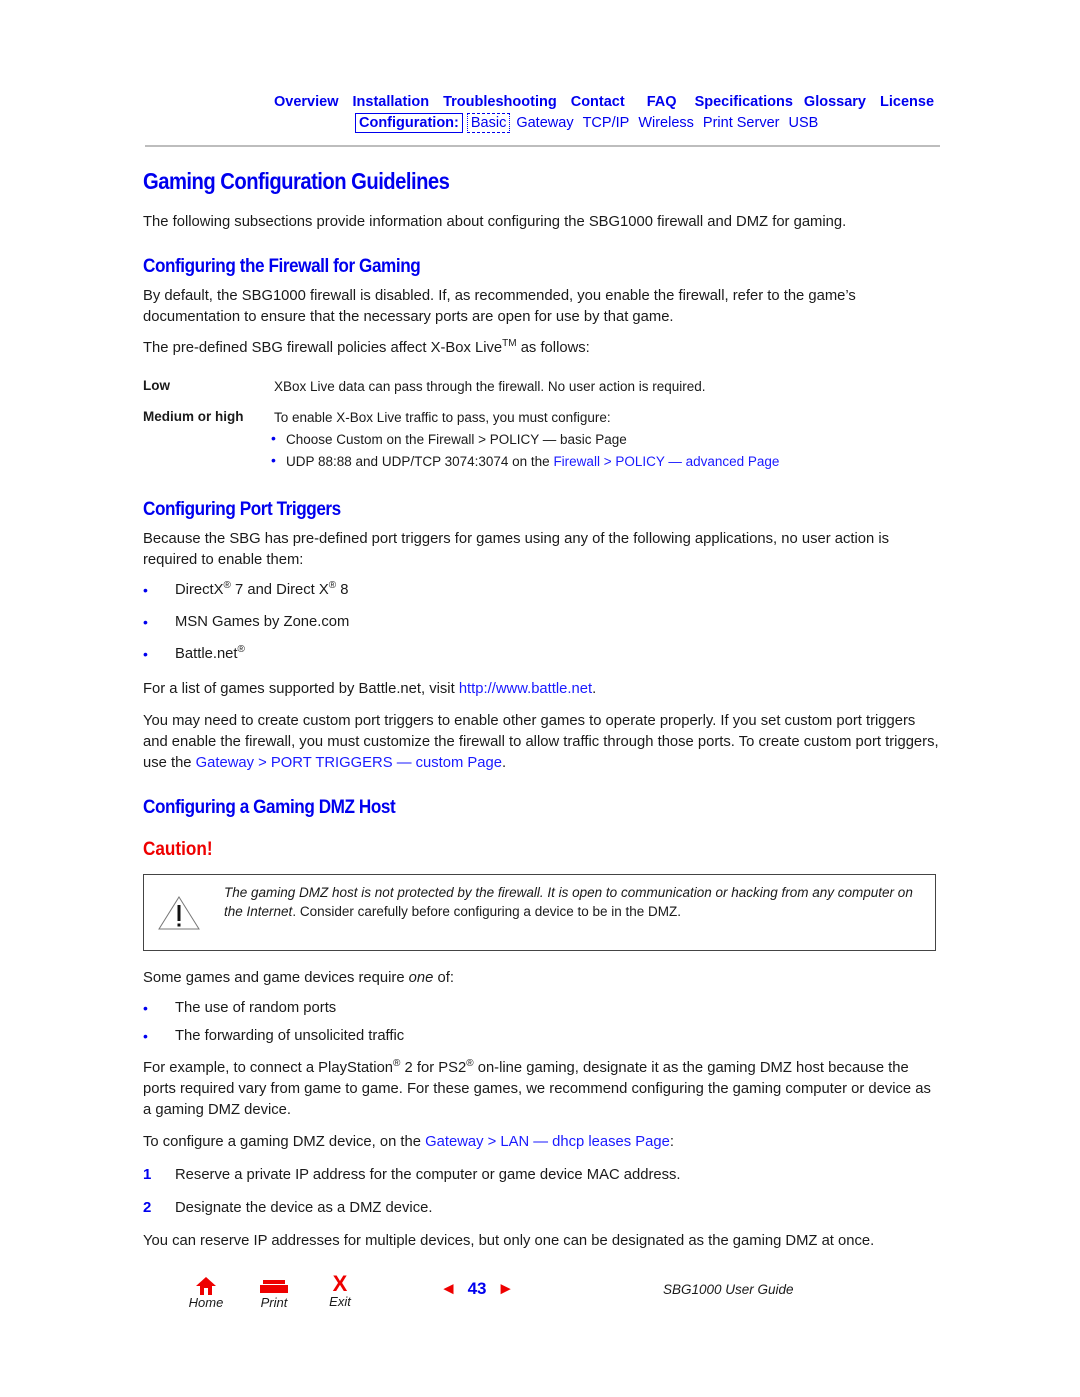 This screenshot has width=1080, height=1397. What do you see at coordinates (290, 1036) in the screenshot?
I see `dmz-requirement-2: The forwarding of unsolicited traffic` at bounding box center [290, 1036].